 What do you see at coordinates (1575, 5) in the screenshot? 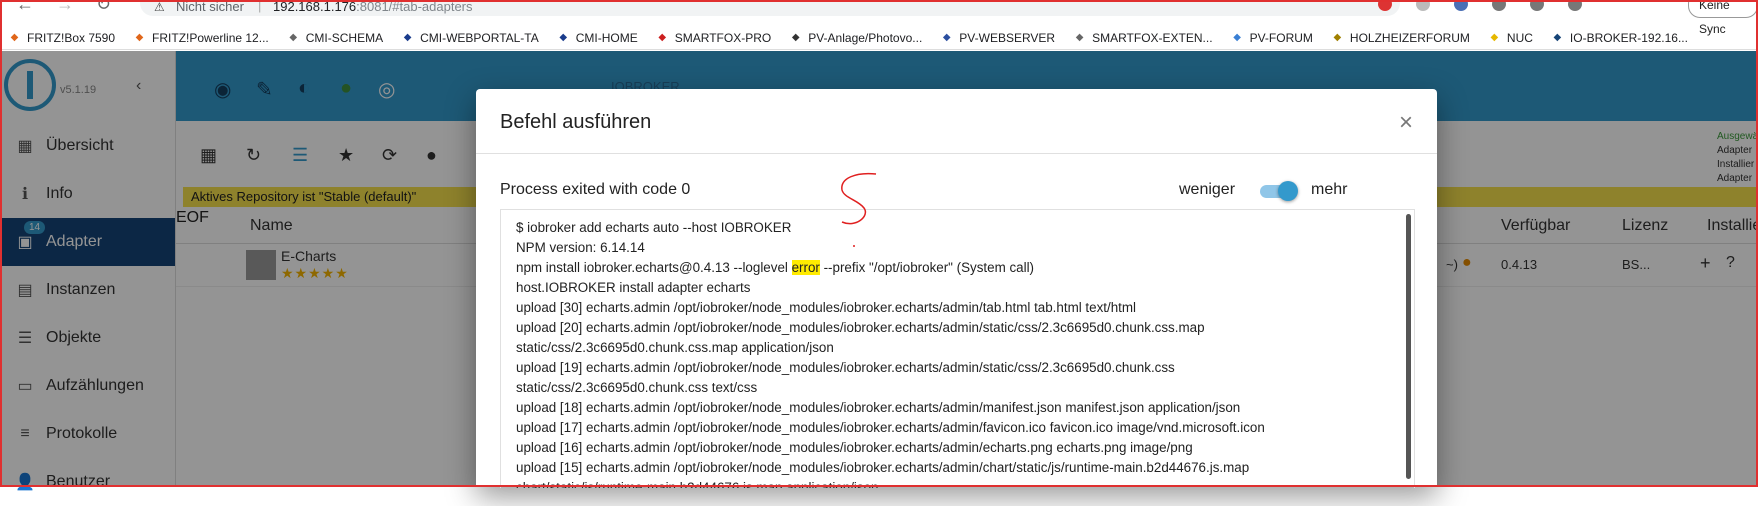
I see `sidebar-icon` at bounding box center [1575, 5].